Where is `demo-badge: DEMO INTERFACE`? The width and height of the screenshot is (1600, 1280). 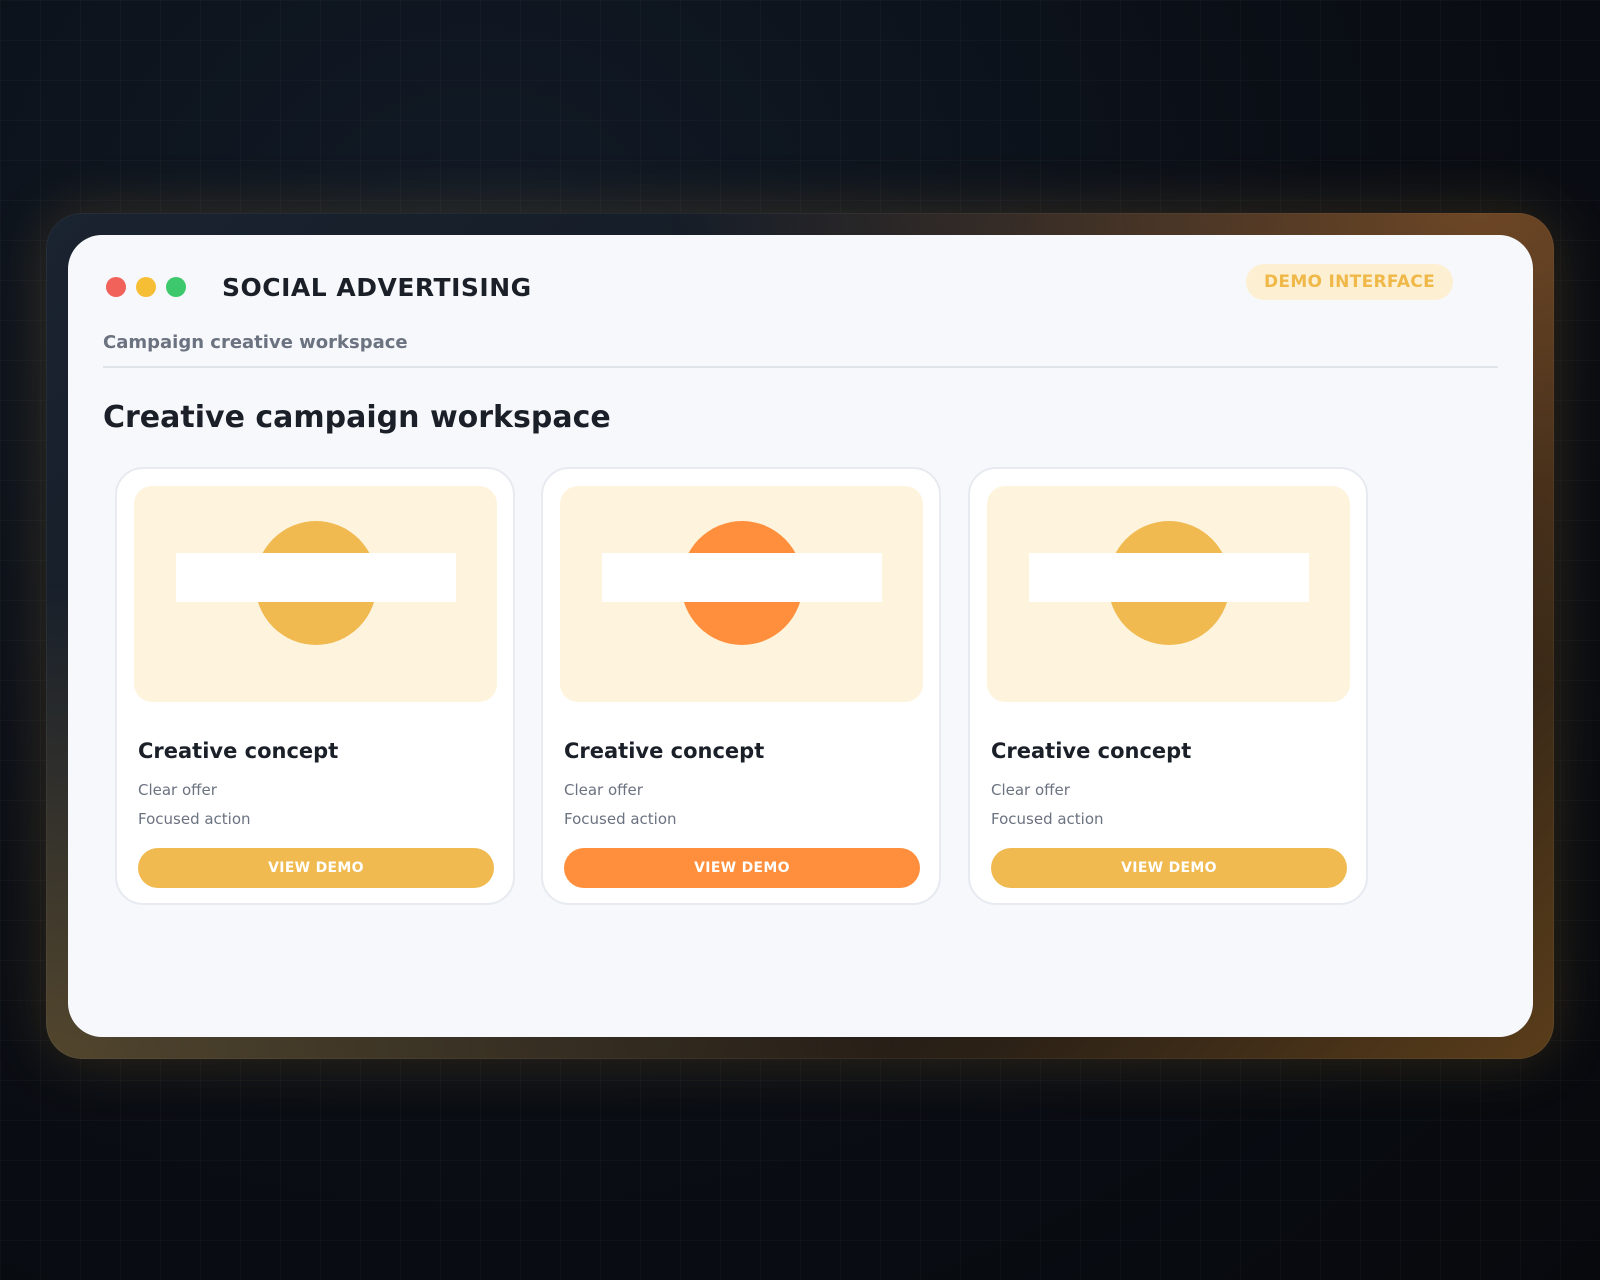 demo-badge: DEMO INTERFACE is located at coordinates (1349, 282).